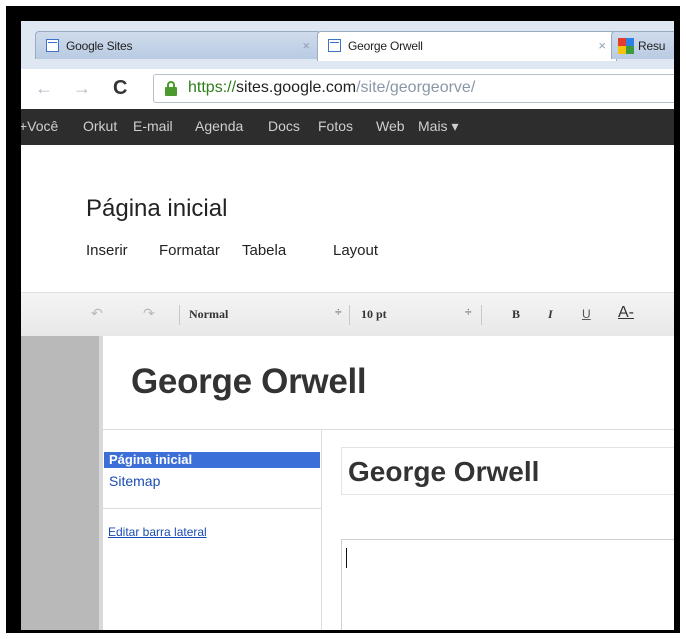 This screenshot has width=686, height=639. I want to click on tab-george-orwell: George Orwell ×, so click(467, 46).